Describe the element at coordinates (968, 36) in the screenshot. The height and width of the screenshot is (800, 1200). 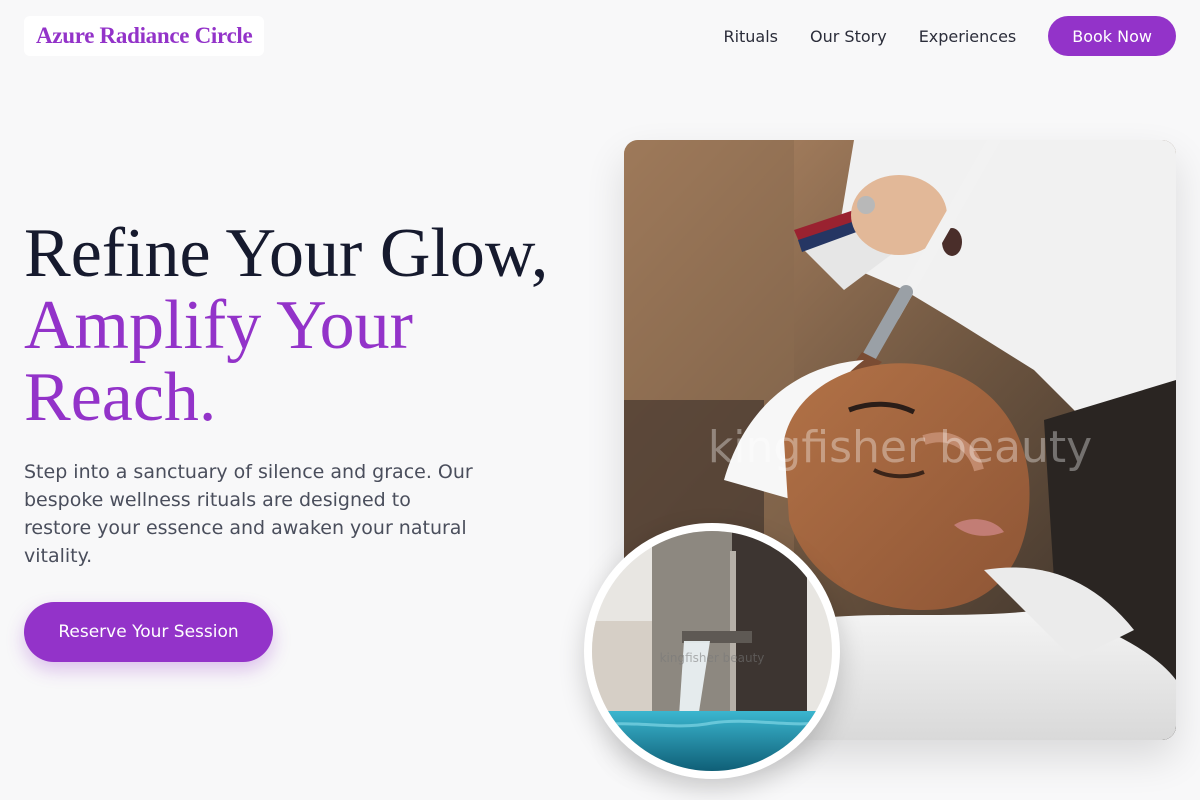
I see `nav-link-experiences: Experiences` at that location.